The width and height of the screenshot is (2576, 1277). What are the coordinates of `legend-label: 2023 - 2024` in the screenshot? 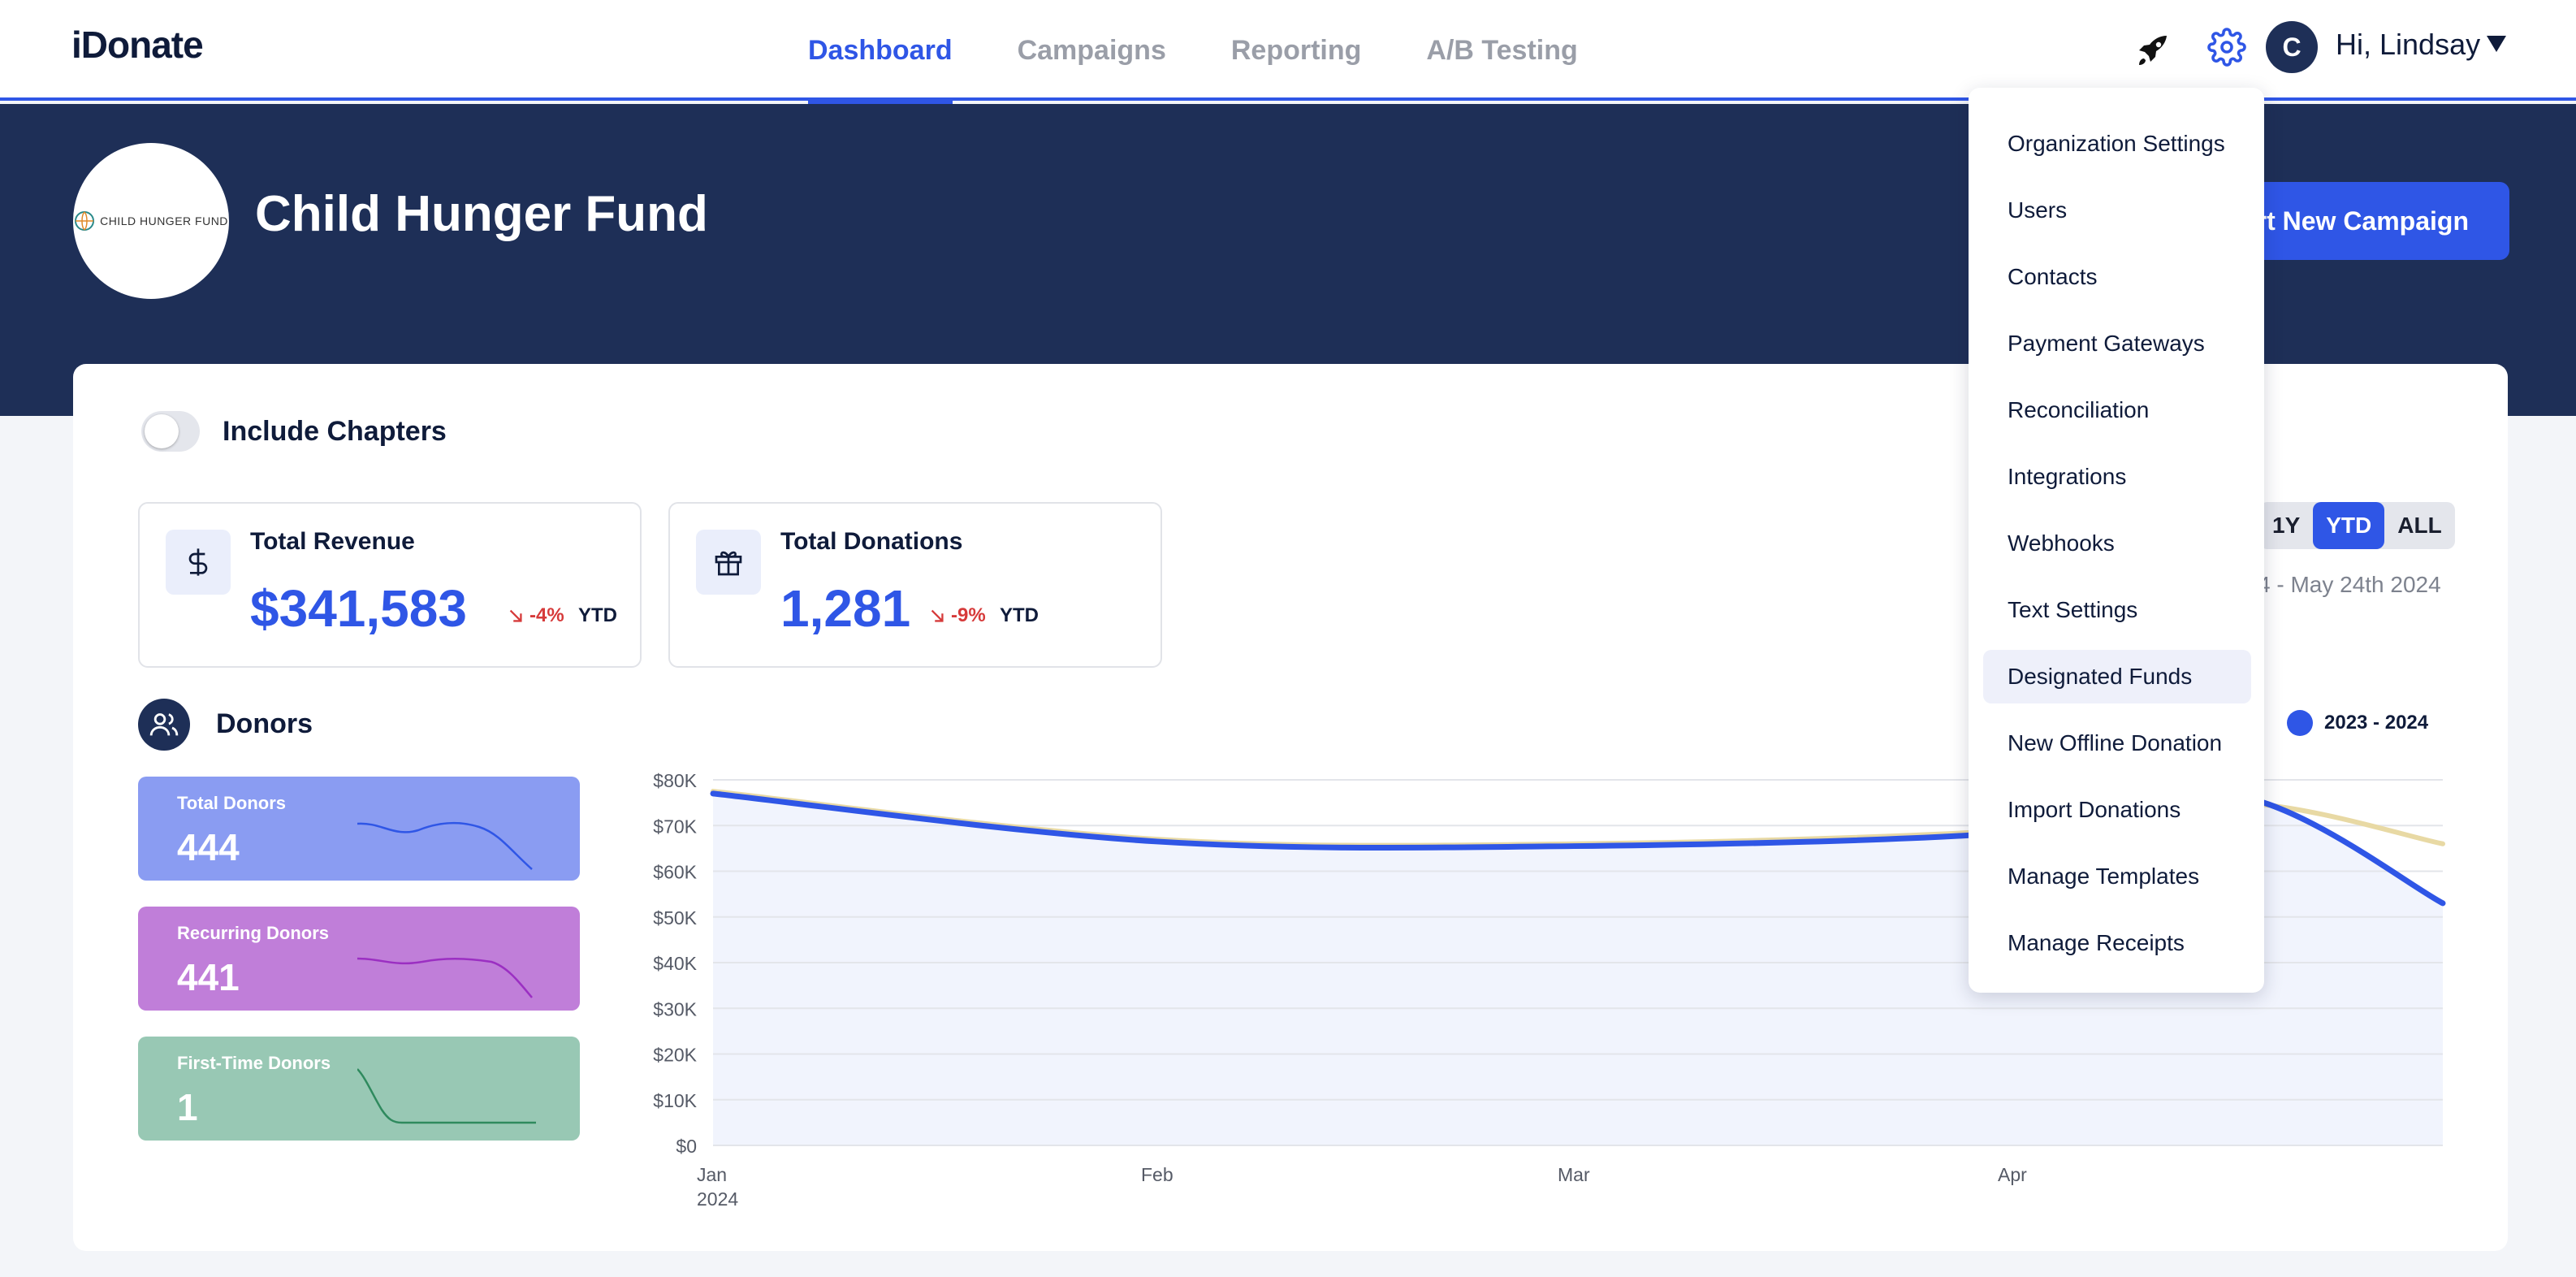 It's located at (2376, 723).